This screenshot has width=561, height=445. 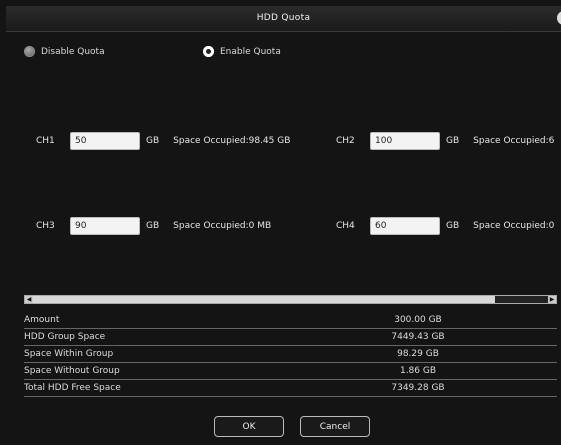 What do you see at coordinates (552, 299) in the screenshot?
I see `scroll-right-icon: ▶` at bounding box center [552, 299].